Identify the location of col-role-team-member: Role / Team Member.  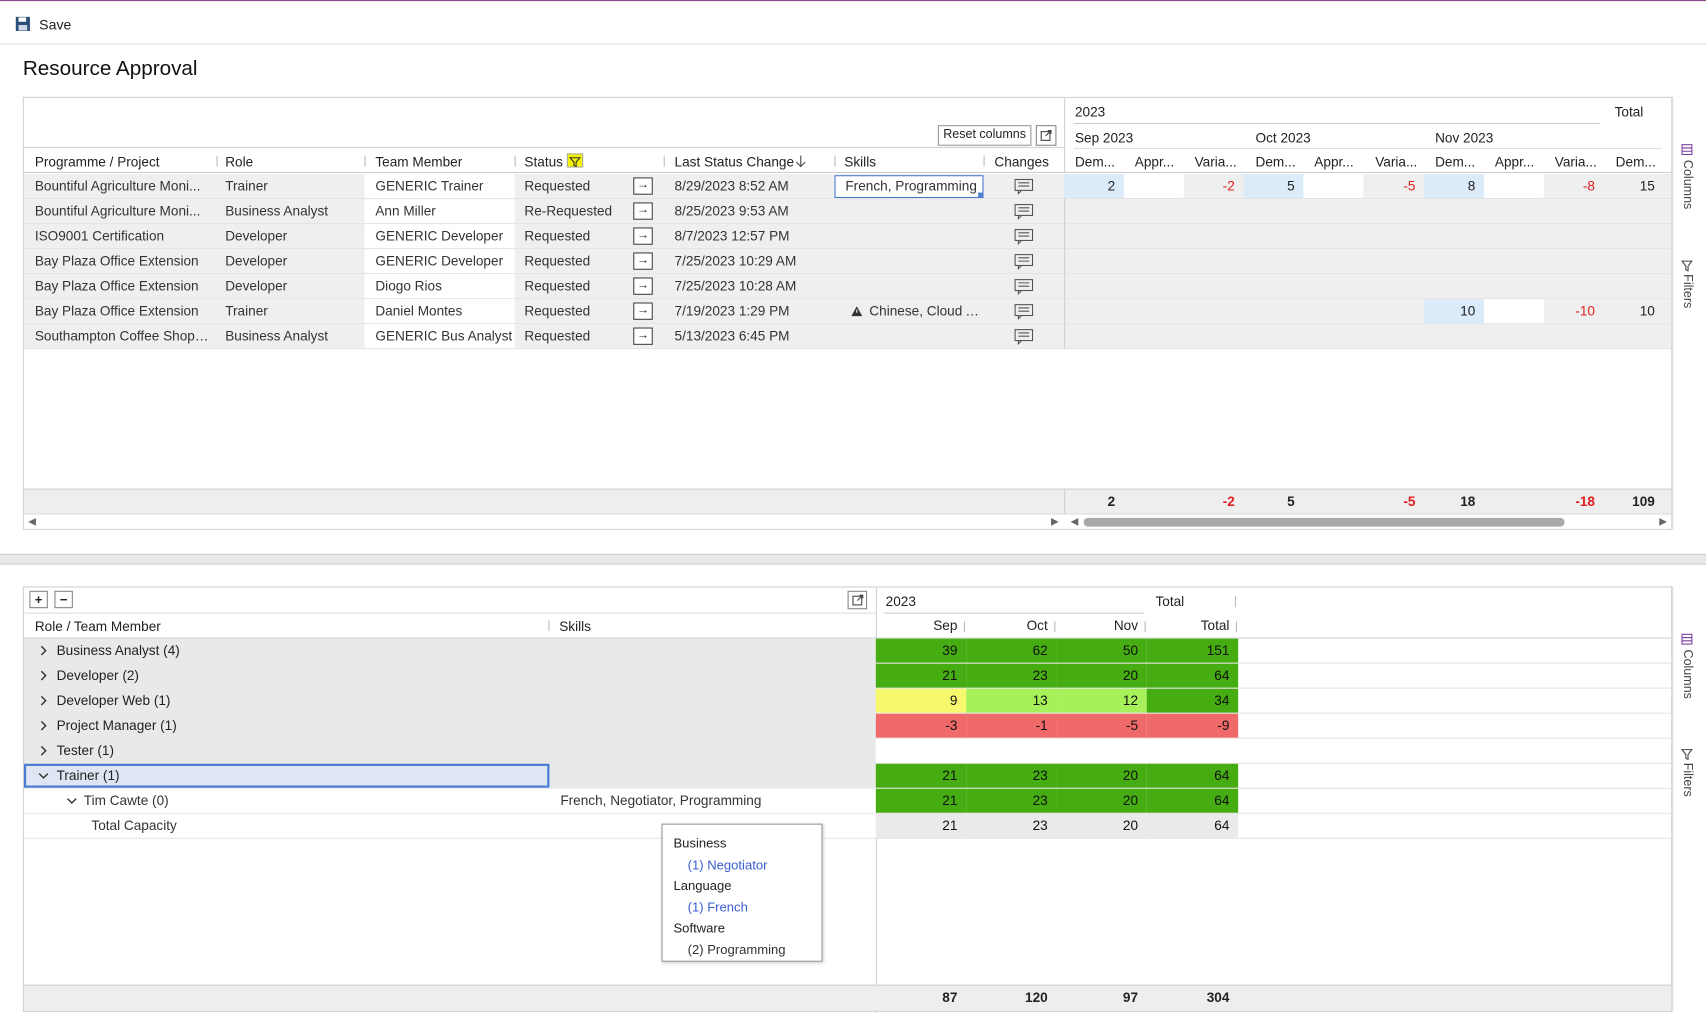
(98, 626).